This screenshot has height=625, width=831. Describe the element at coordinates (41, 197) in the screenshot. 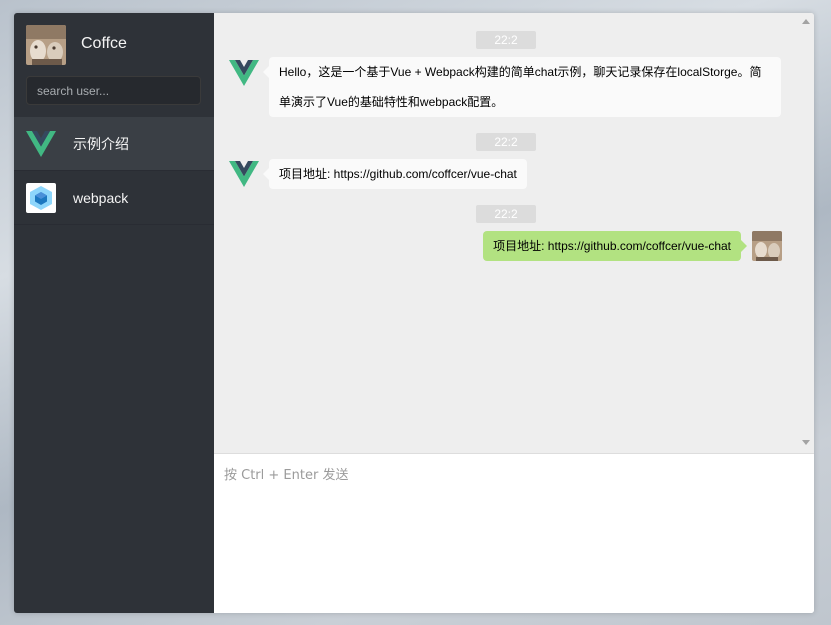

I see `webpack-logo-icon` at that location.